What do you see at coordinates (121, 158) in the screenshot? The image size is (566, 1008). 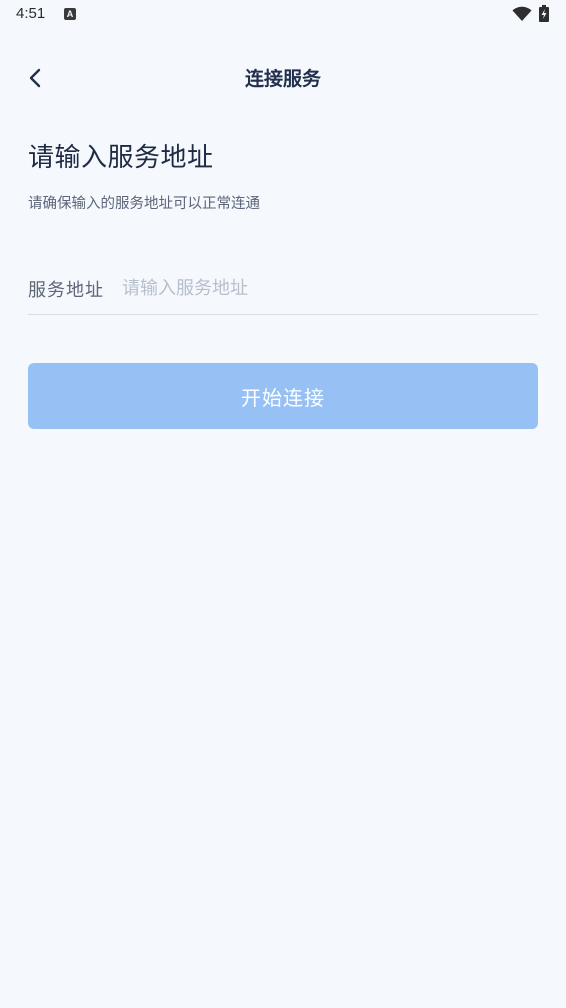 I see `page-heading: 请输入服务地址` at bounding box center [121, 158].